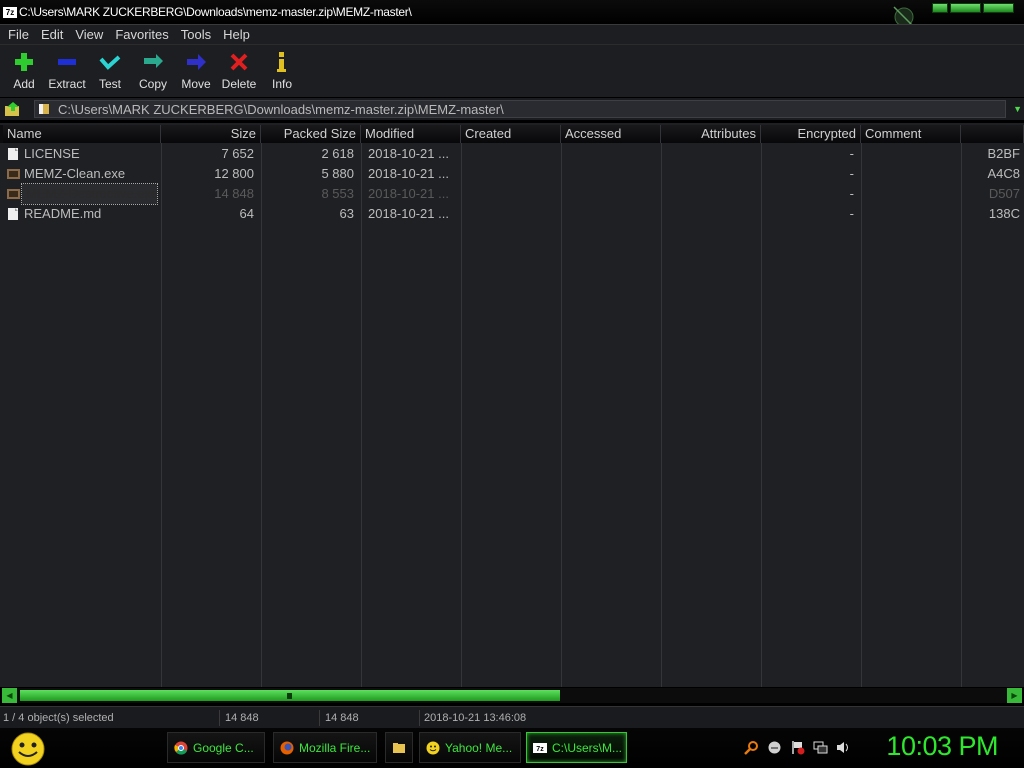  I want to click on svg-text: 7z, so click(540, 749).